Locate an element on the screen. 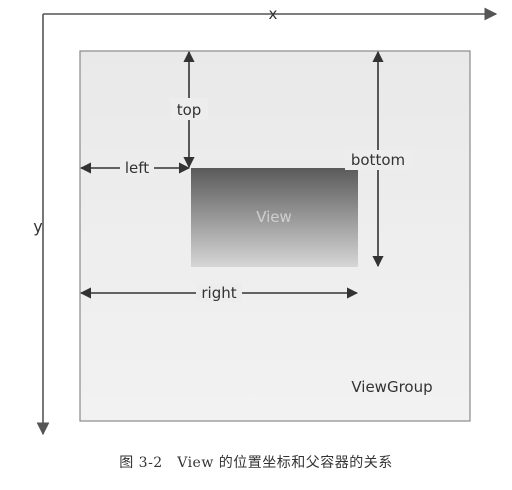  top-label: top is located at coordinates (189, 110).